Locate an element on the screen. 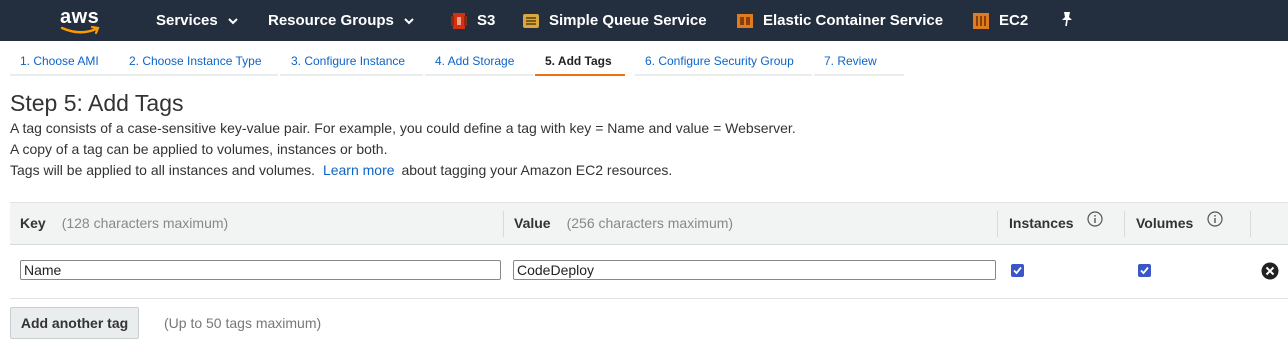 The width and height of the screenshot is (1288, 363). remove-tag-button is located at coordinates (1270, 273).